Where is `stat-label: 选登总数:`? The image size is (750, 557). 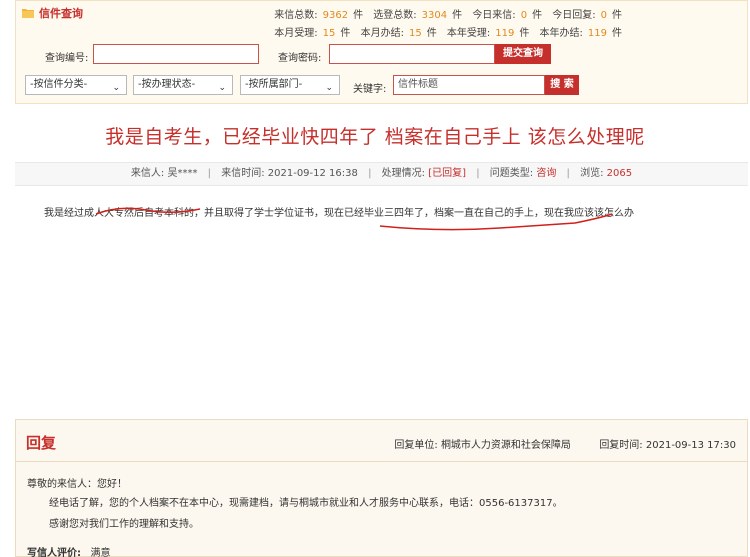 stat-label: 选登总数: is located at coordinates (395, 15).